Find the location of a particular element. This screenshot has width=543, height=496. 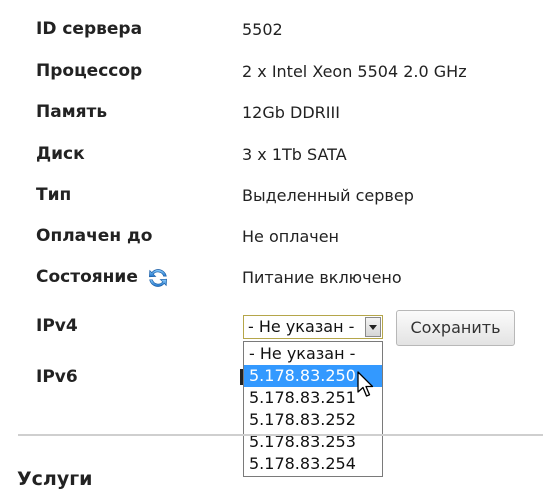

memory-value: 12Gb DDRIII is located at coordinates (291, 112).